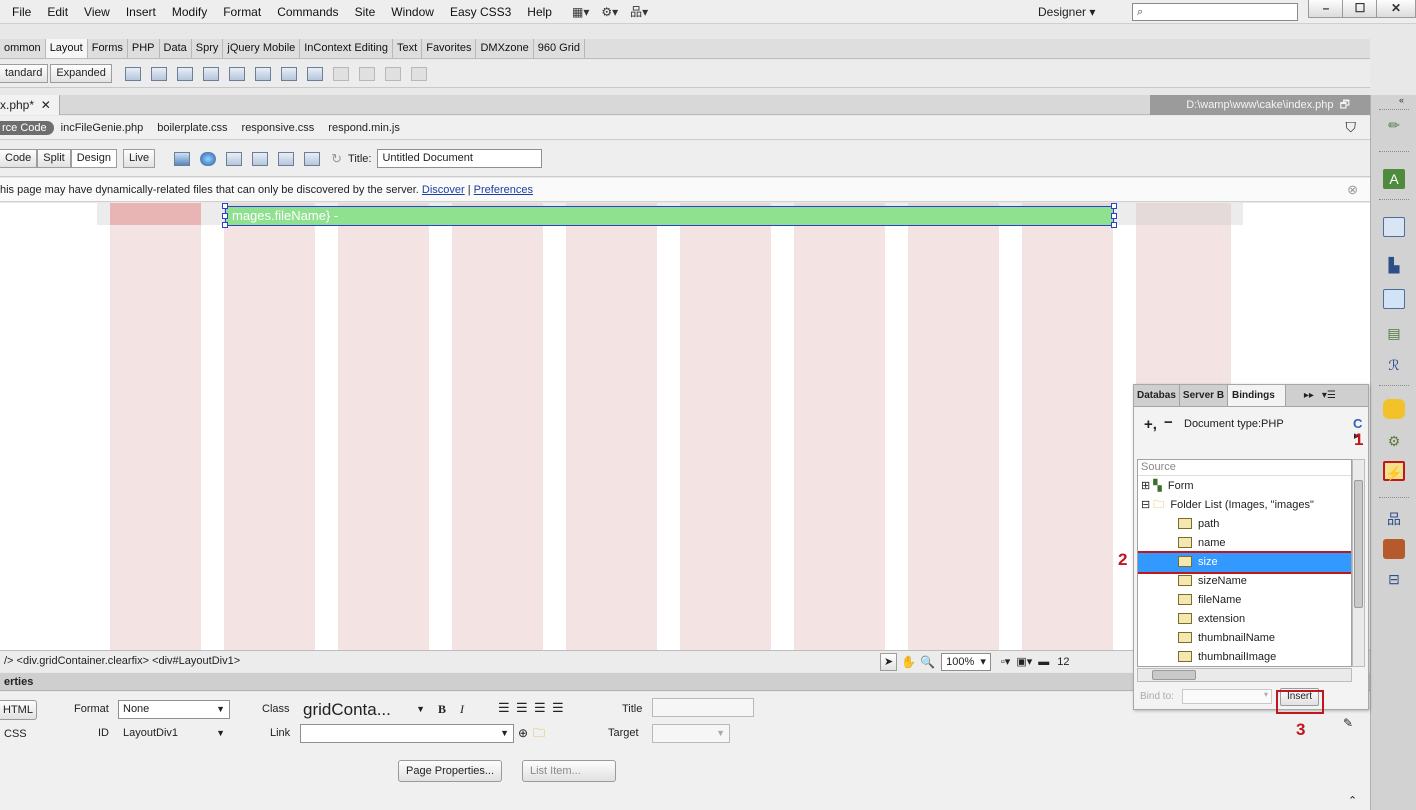 The height and width of the screenshot is (810, 1416). What do you see at coordinates (1396, 9) in the screenshot?
I see `close-button: ✕` at bounding box center [1396, 9].